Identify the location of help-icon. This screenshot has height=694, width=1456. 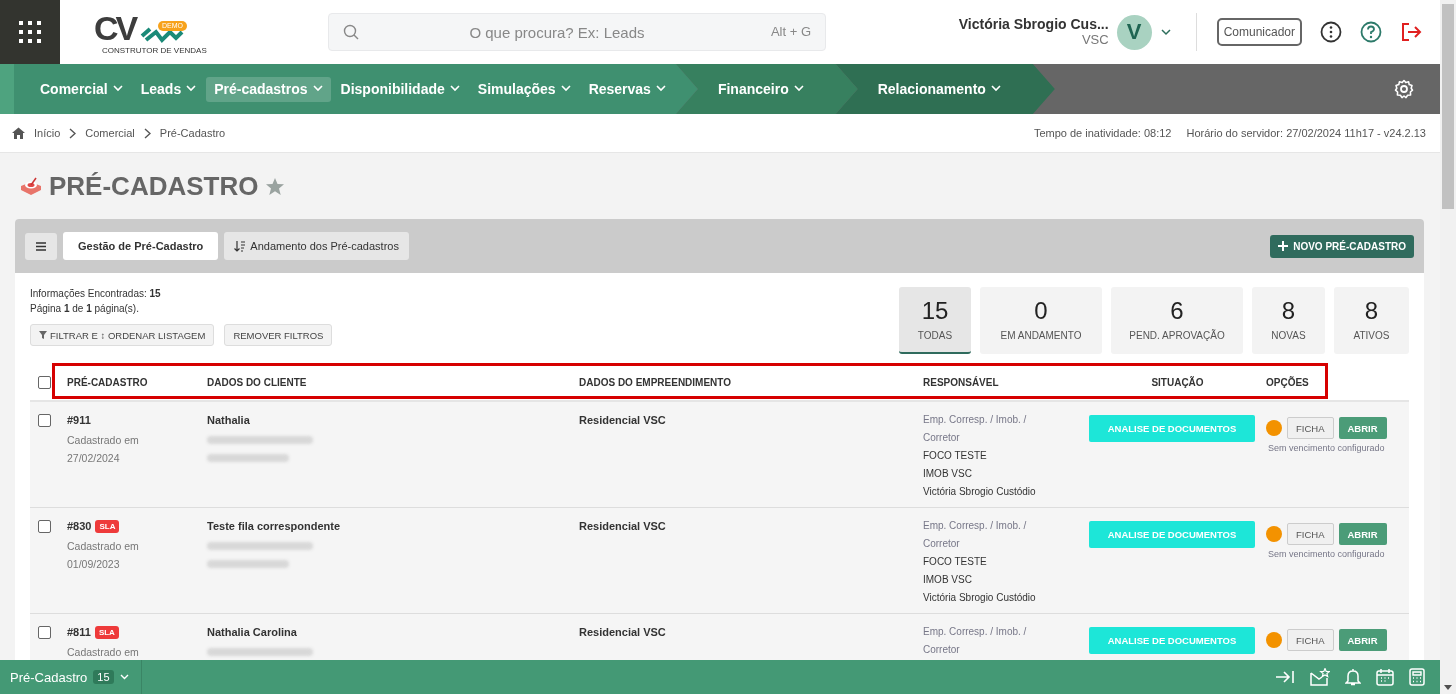
(1371, 32).